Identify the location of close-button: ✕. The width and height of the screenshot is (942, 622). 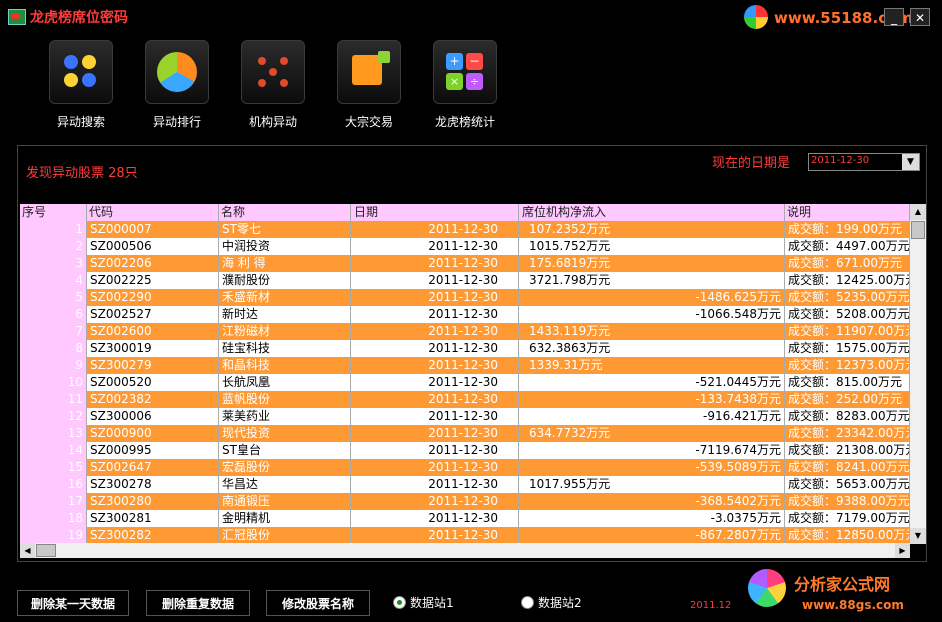
(920, 17).